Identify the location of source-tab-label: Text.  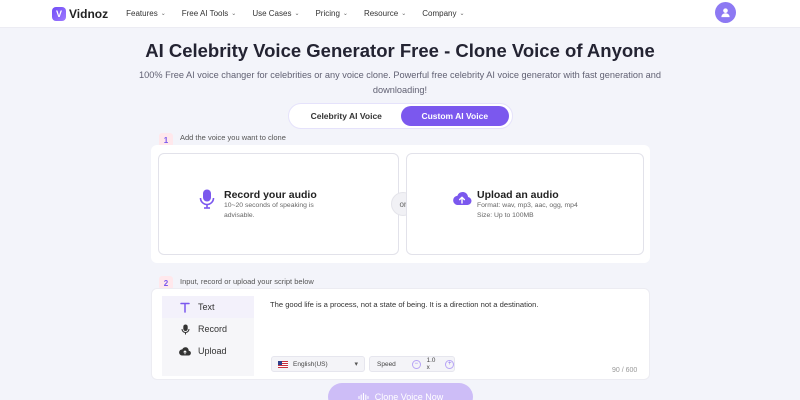
(206, 307).